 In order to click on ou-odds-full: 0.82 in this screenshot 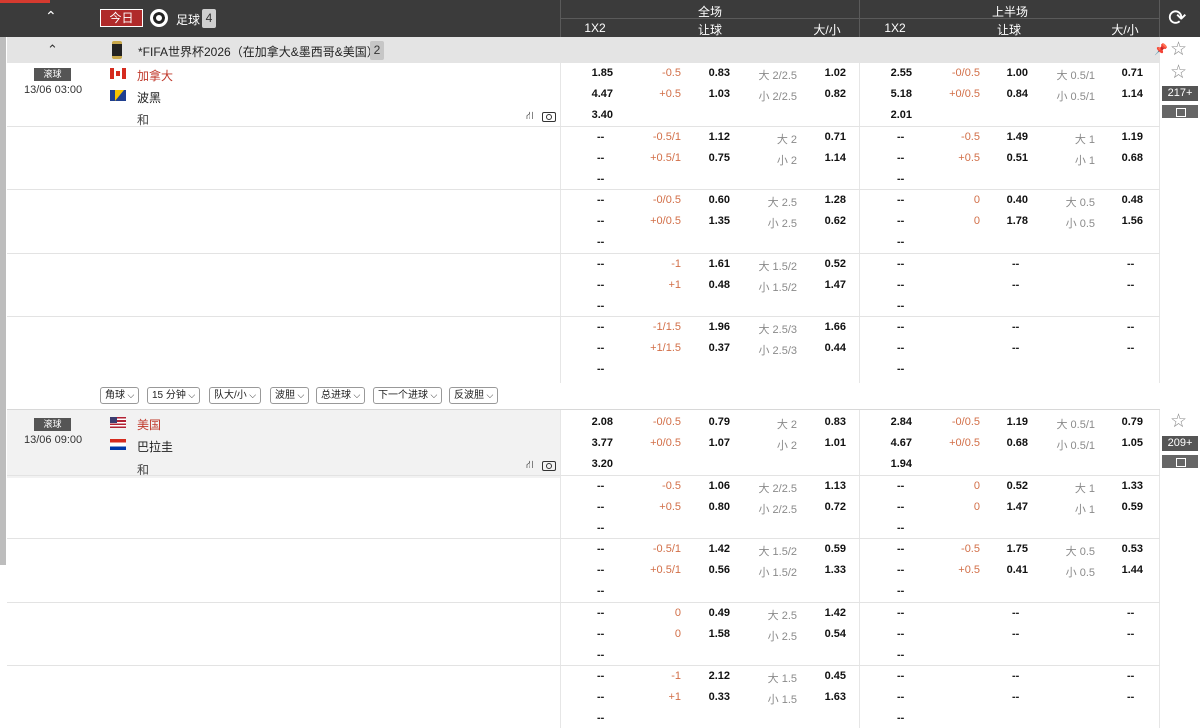, I will do `click(835, 94)`.